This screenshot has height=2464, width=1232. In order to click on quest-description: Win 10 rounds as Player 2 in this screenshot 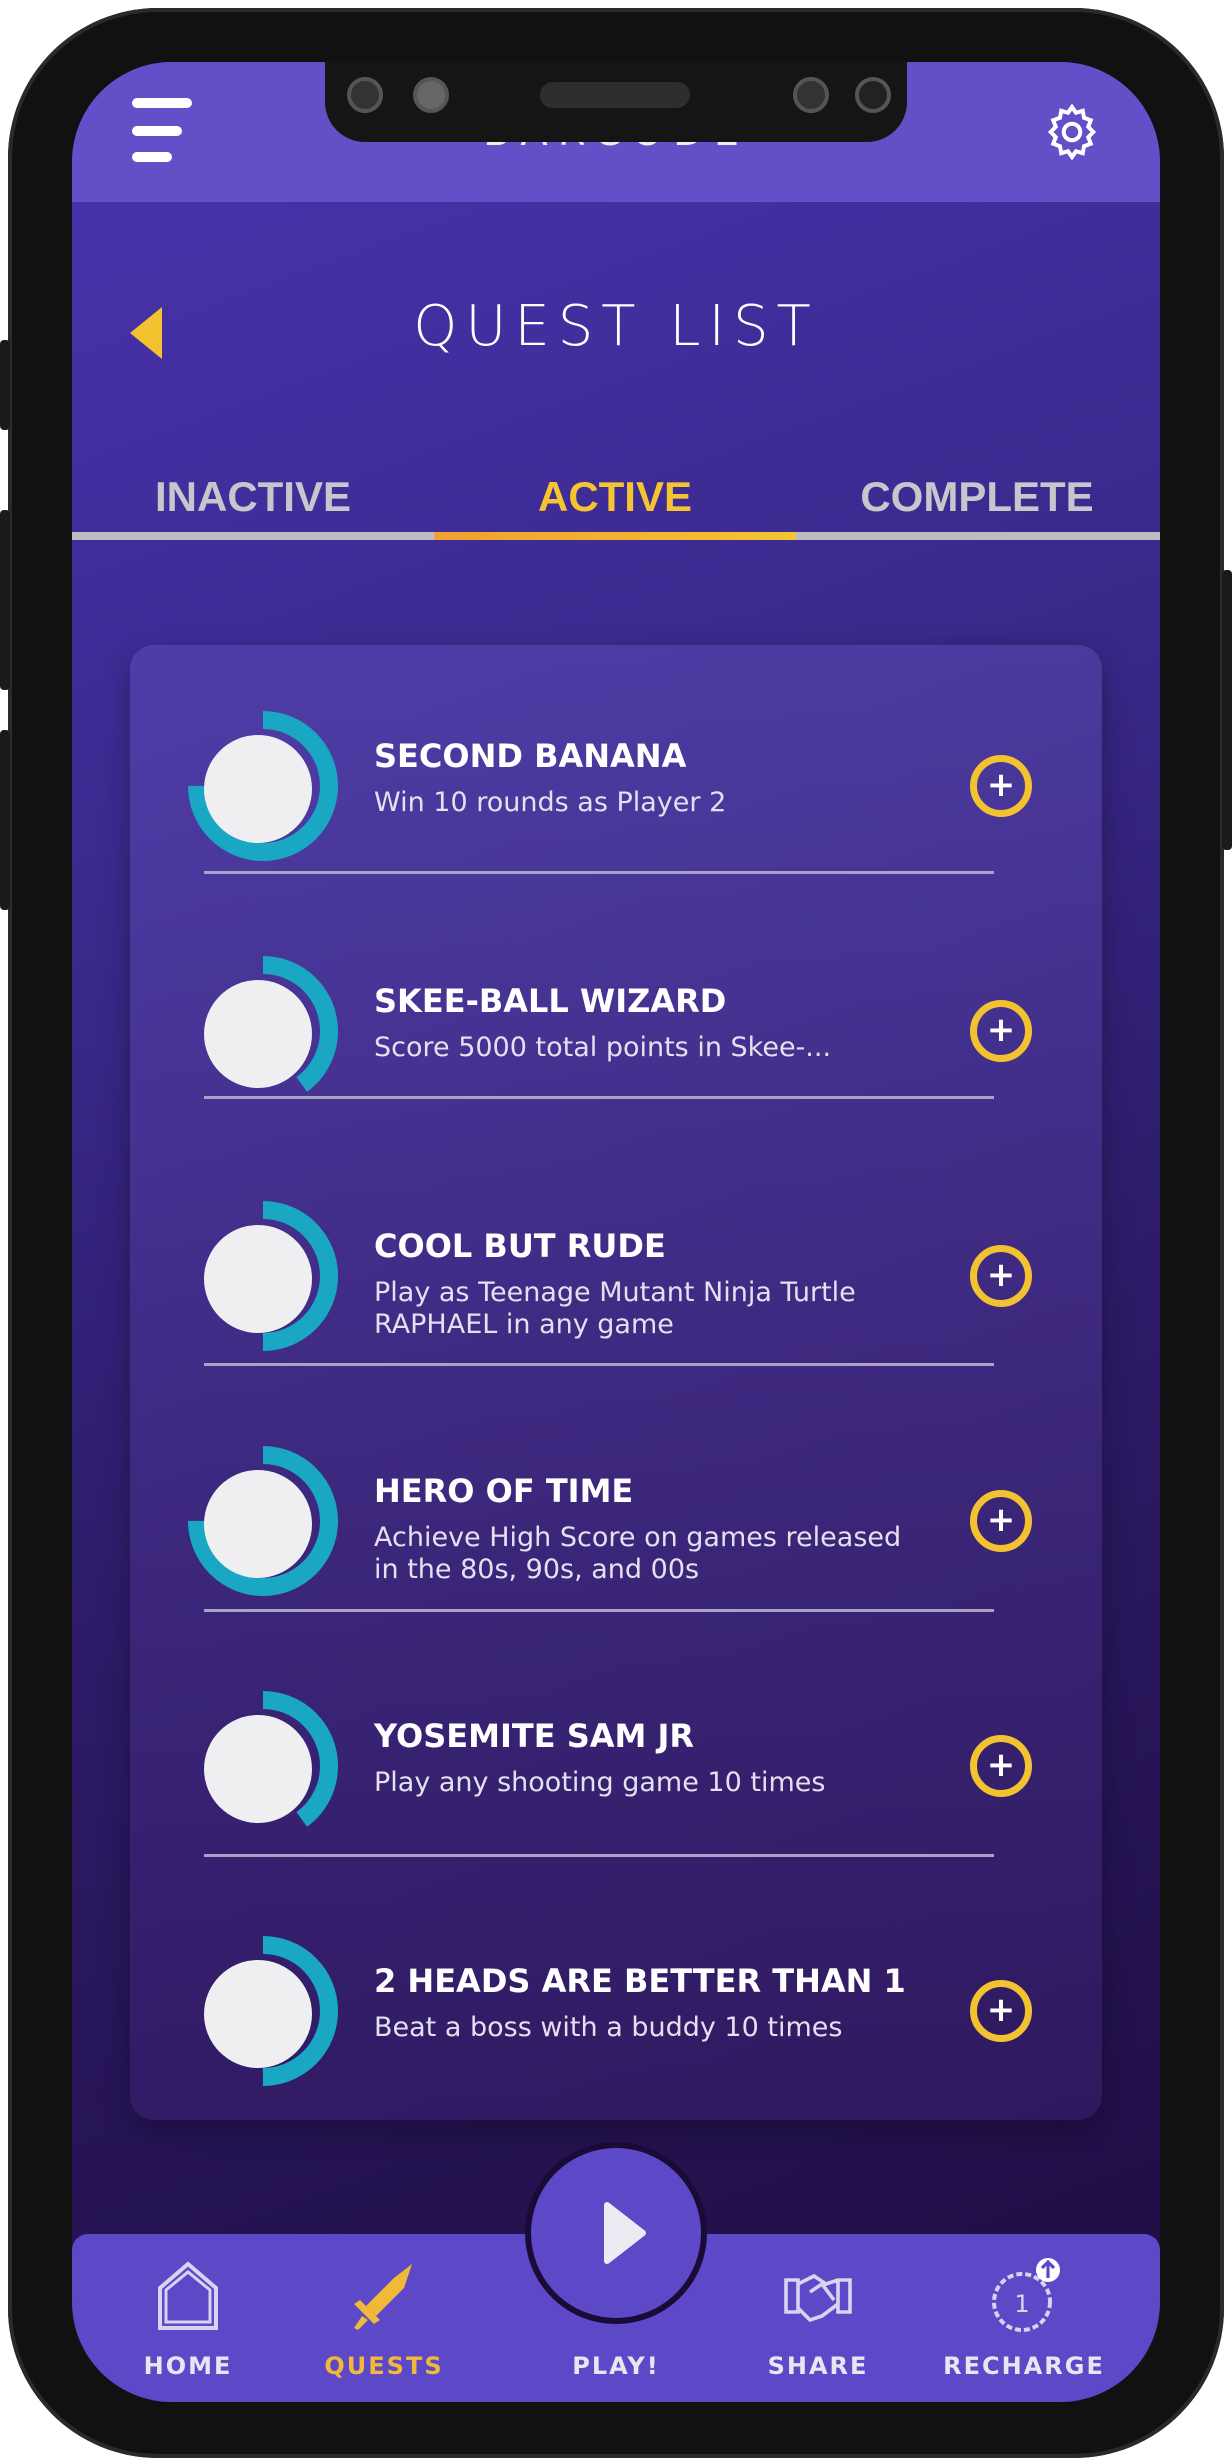, I will do `click(550, 802)`.